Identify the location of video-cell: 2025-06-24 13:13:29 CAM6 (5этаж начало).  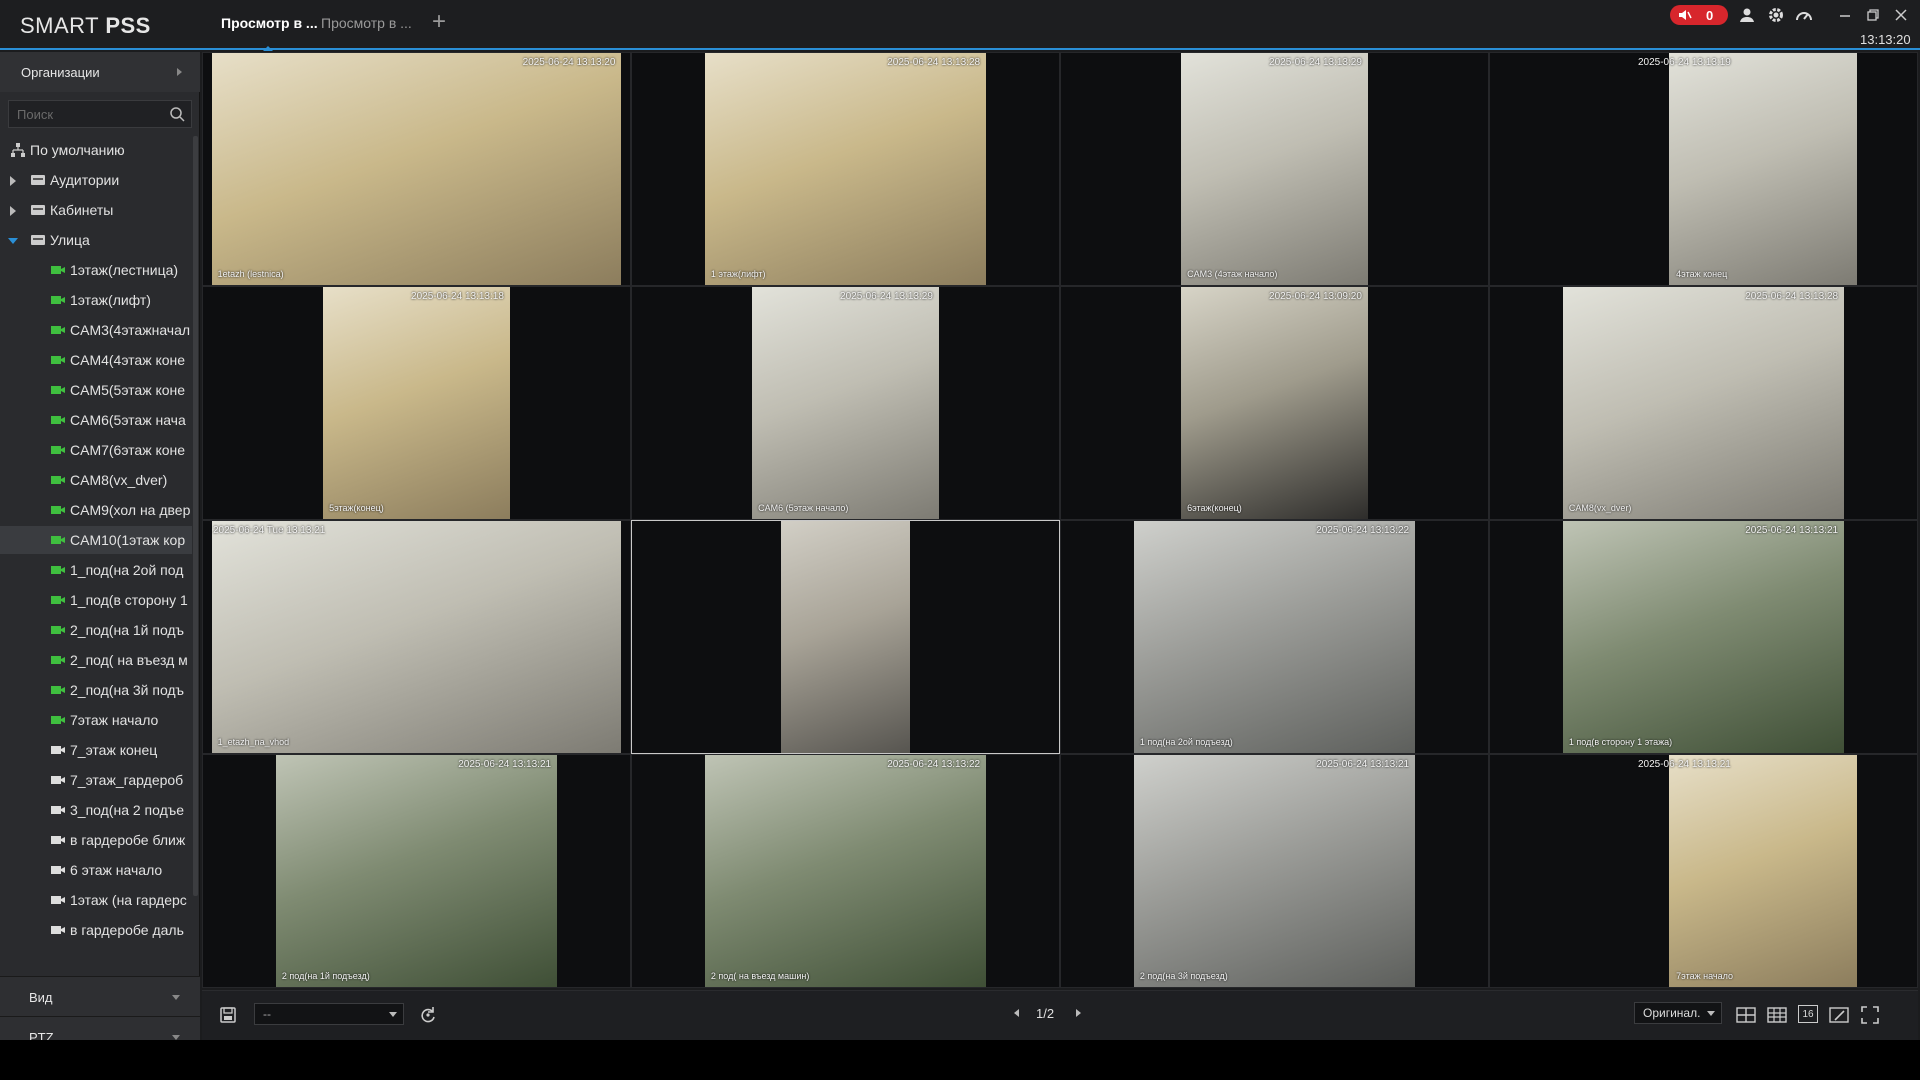
(845, 403).